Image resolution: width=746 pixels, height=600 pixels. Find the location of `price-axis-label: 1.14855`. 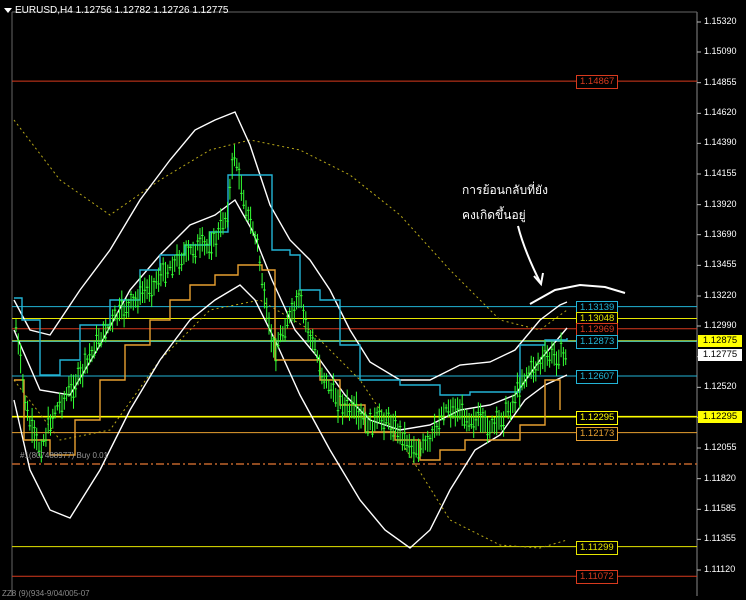

price-axis-label: 1.14855 is located at coordinates (720, 81).